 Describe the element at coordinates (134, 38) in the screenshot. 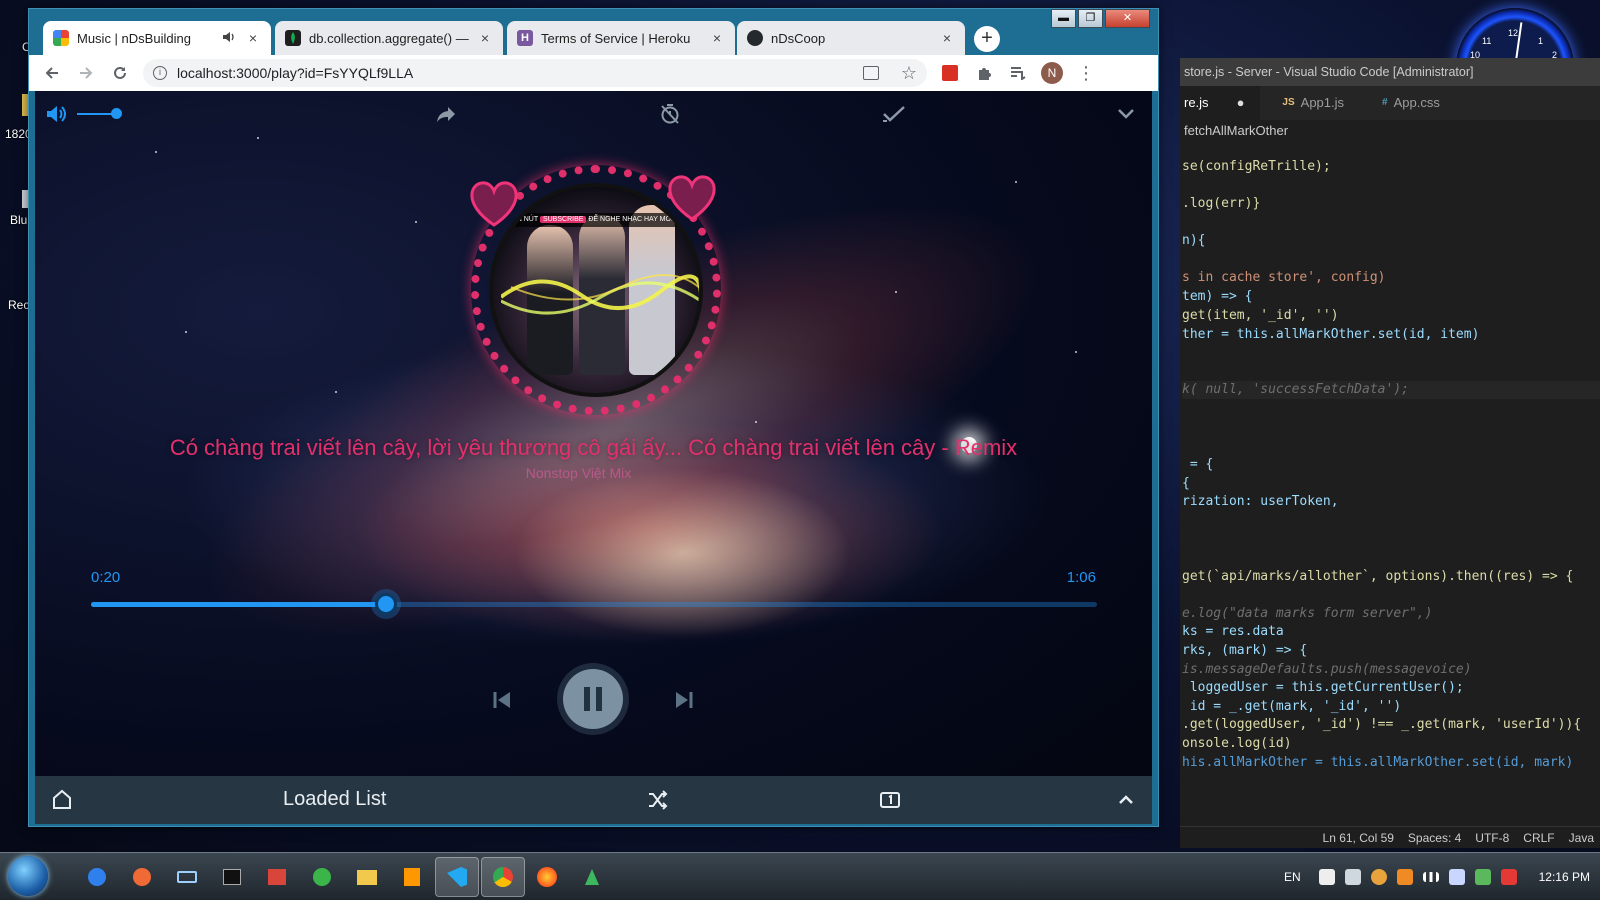

I see `tab-title: Music | nDsBuilding` at that location.